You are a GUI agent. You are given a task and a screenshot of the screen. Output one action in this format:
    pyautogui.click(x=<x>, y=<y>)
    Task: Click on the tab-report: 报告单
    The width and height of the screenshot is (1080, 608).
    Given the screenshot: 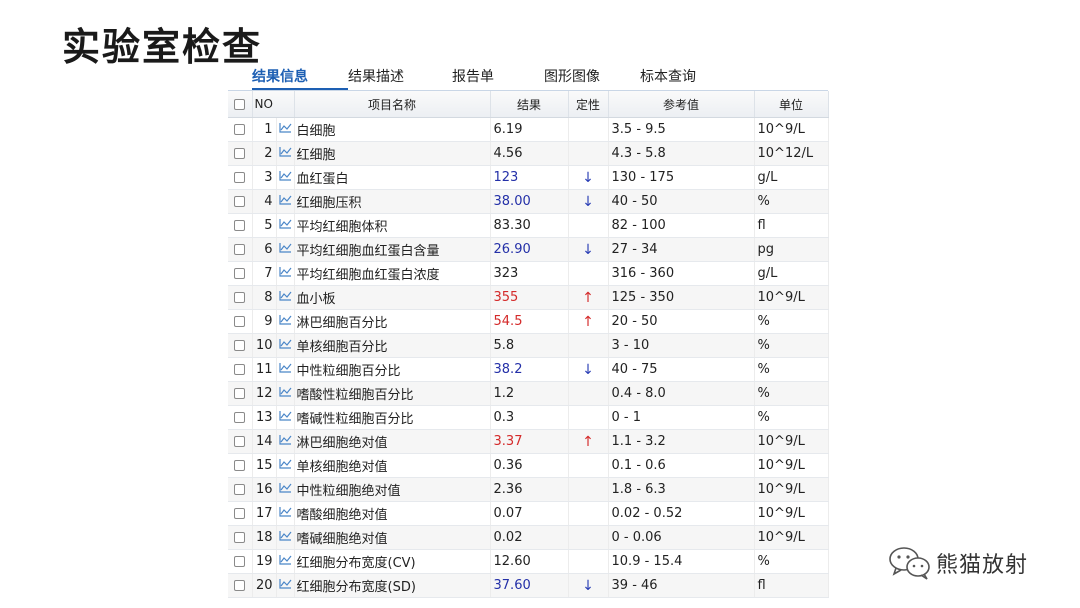 What is the action you would take?
    pyautogui.click(x=498, y=78)
    